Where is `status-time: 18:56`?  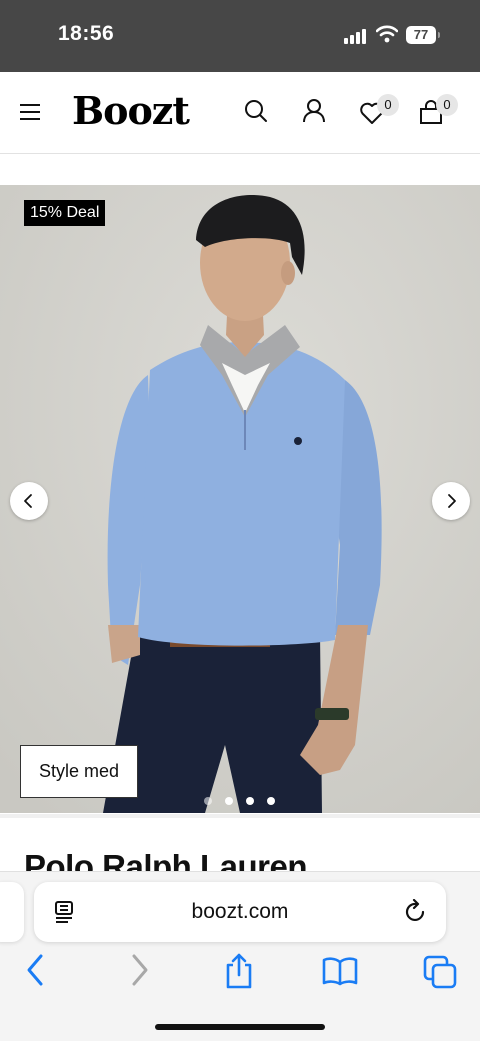 status-time: 18:56 is located at coordinates (86, 33).